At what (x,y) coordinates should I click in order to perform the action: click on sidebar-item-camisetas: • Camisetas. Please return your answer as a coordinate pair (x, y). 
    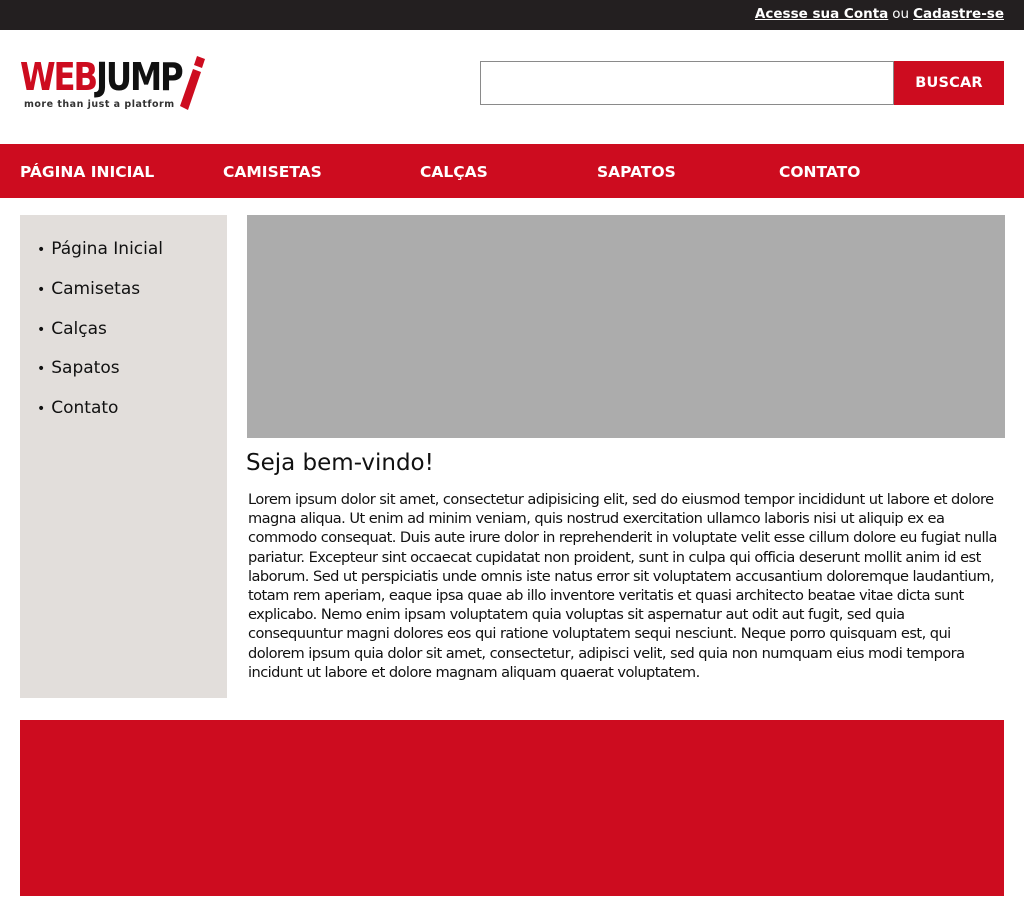
    Looking at the image, I should click on (100, 297).